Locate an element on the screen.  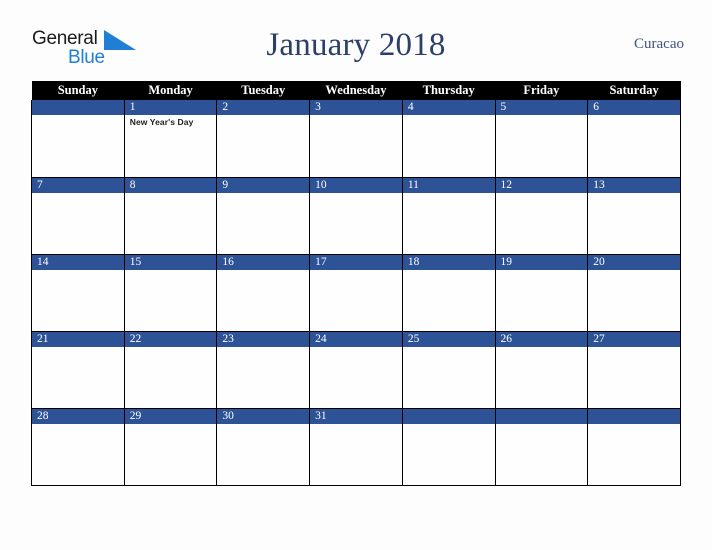
day-number: 25 is located at coordinates (448, 339).